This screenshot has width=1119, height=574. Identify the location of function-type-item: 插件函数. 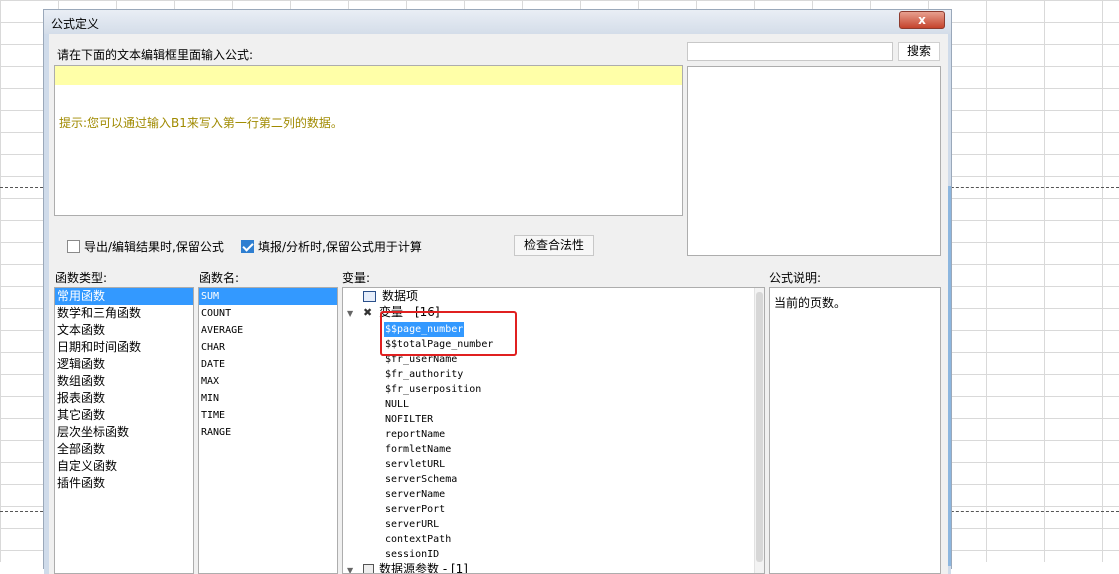
(124, 483).